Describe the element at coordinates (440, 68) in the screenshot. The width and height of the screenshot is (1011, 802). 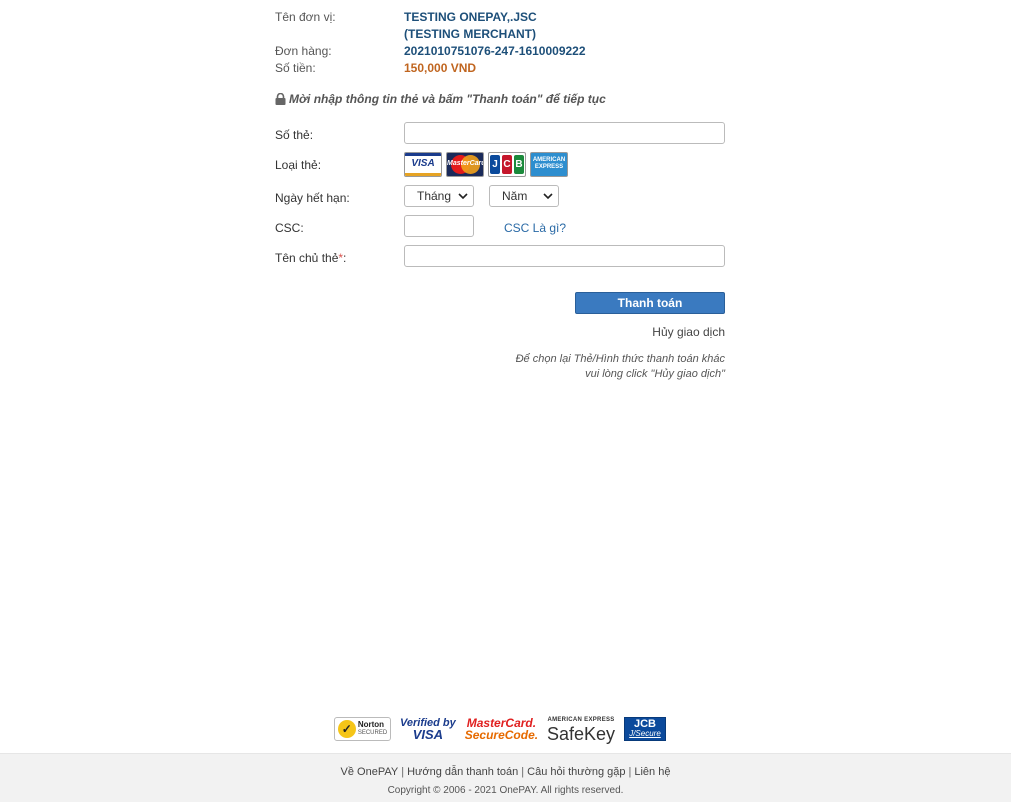
I see `amount-value: 150,000 VND` at that location.